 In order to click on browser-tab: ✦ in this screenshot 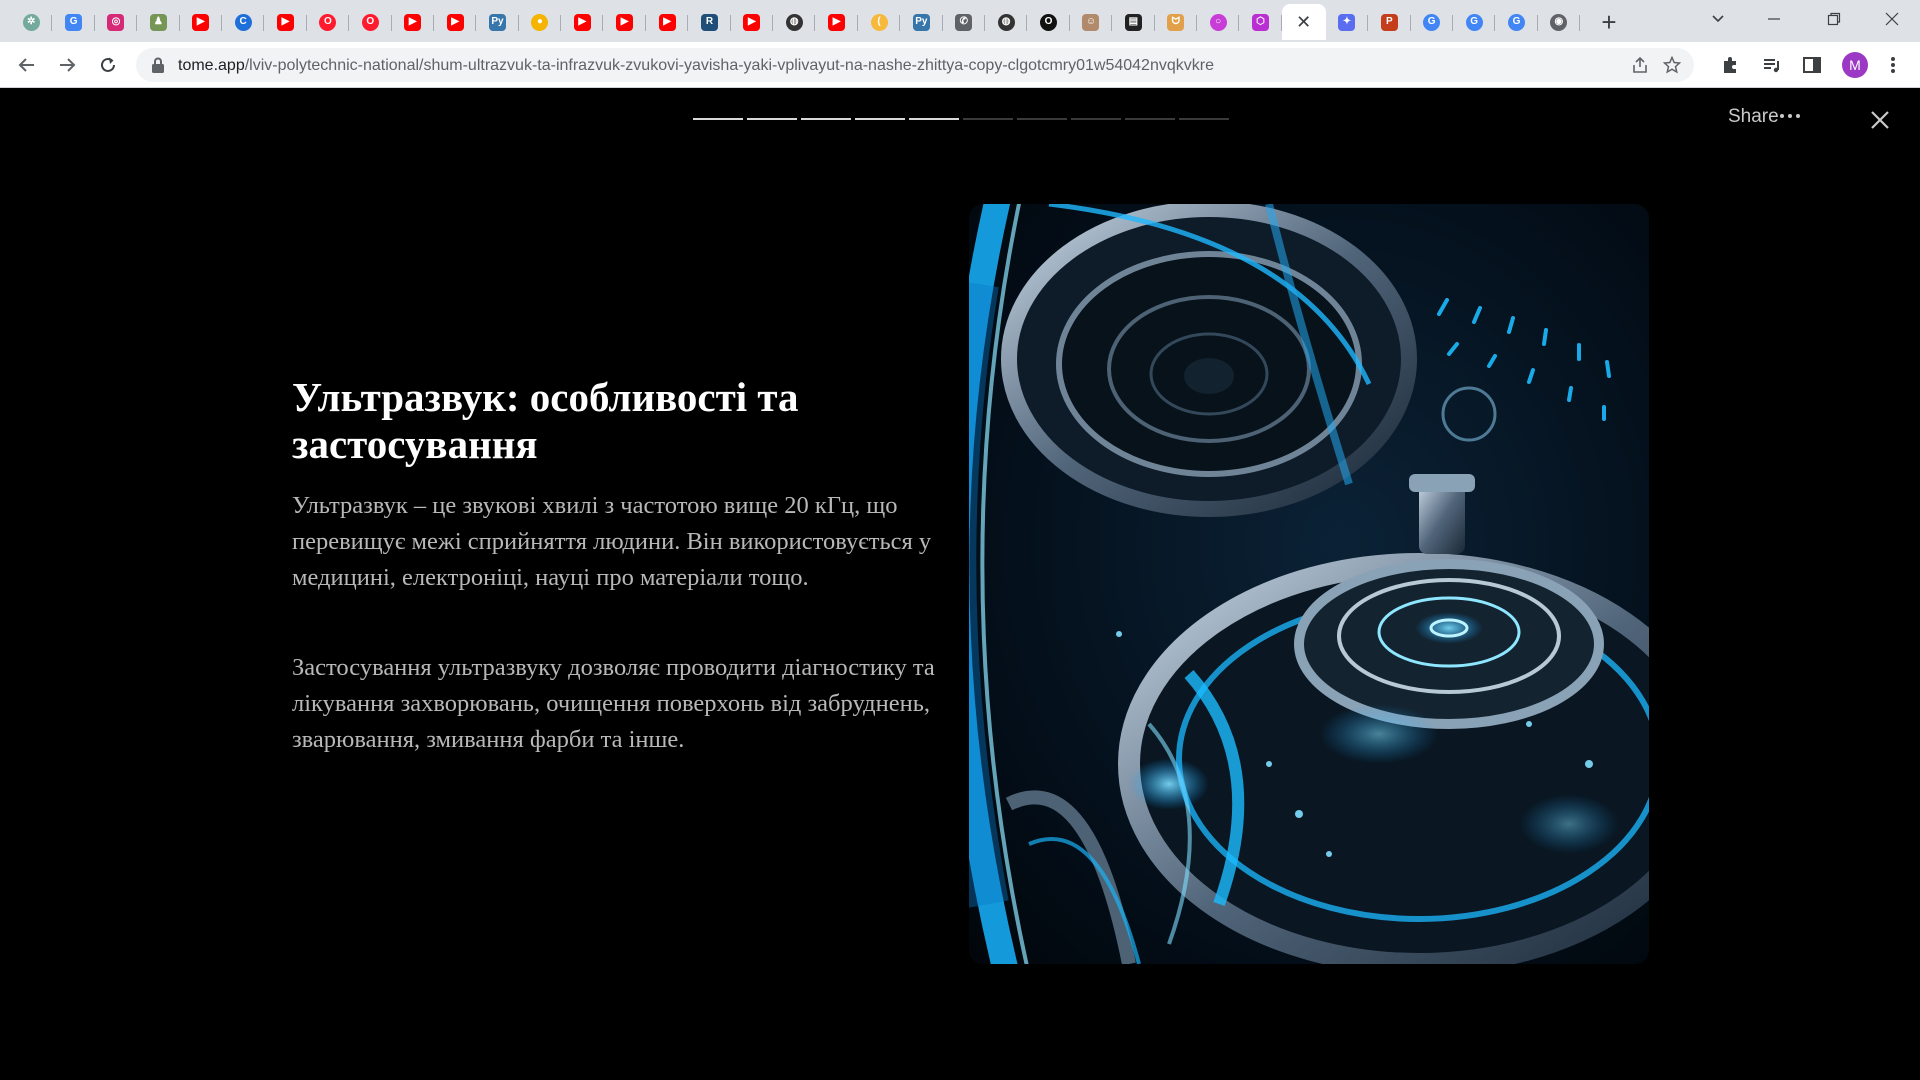, I will do `click(1347, 22)`.